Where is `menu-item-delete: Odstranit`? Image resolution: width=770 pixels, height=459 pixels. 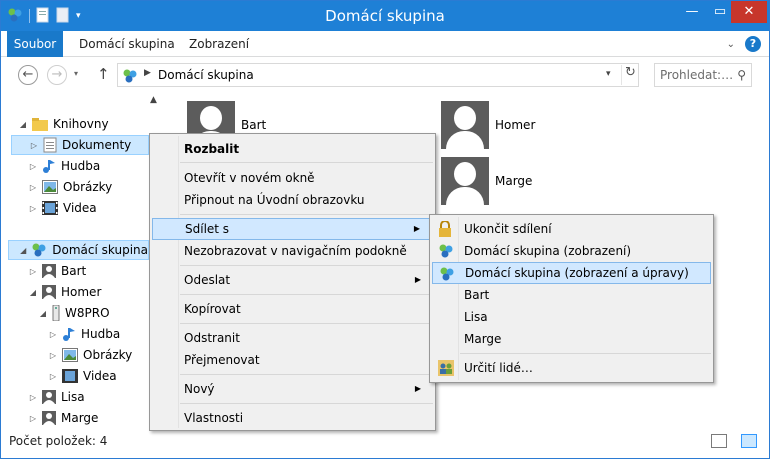 menu-item-delete: Odstranit is located at coordinates (292, 338).